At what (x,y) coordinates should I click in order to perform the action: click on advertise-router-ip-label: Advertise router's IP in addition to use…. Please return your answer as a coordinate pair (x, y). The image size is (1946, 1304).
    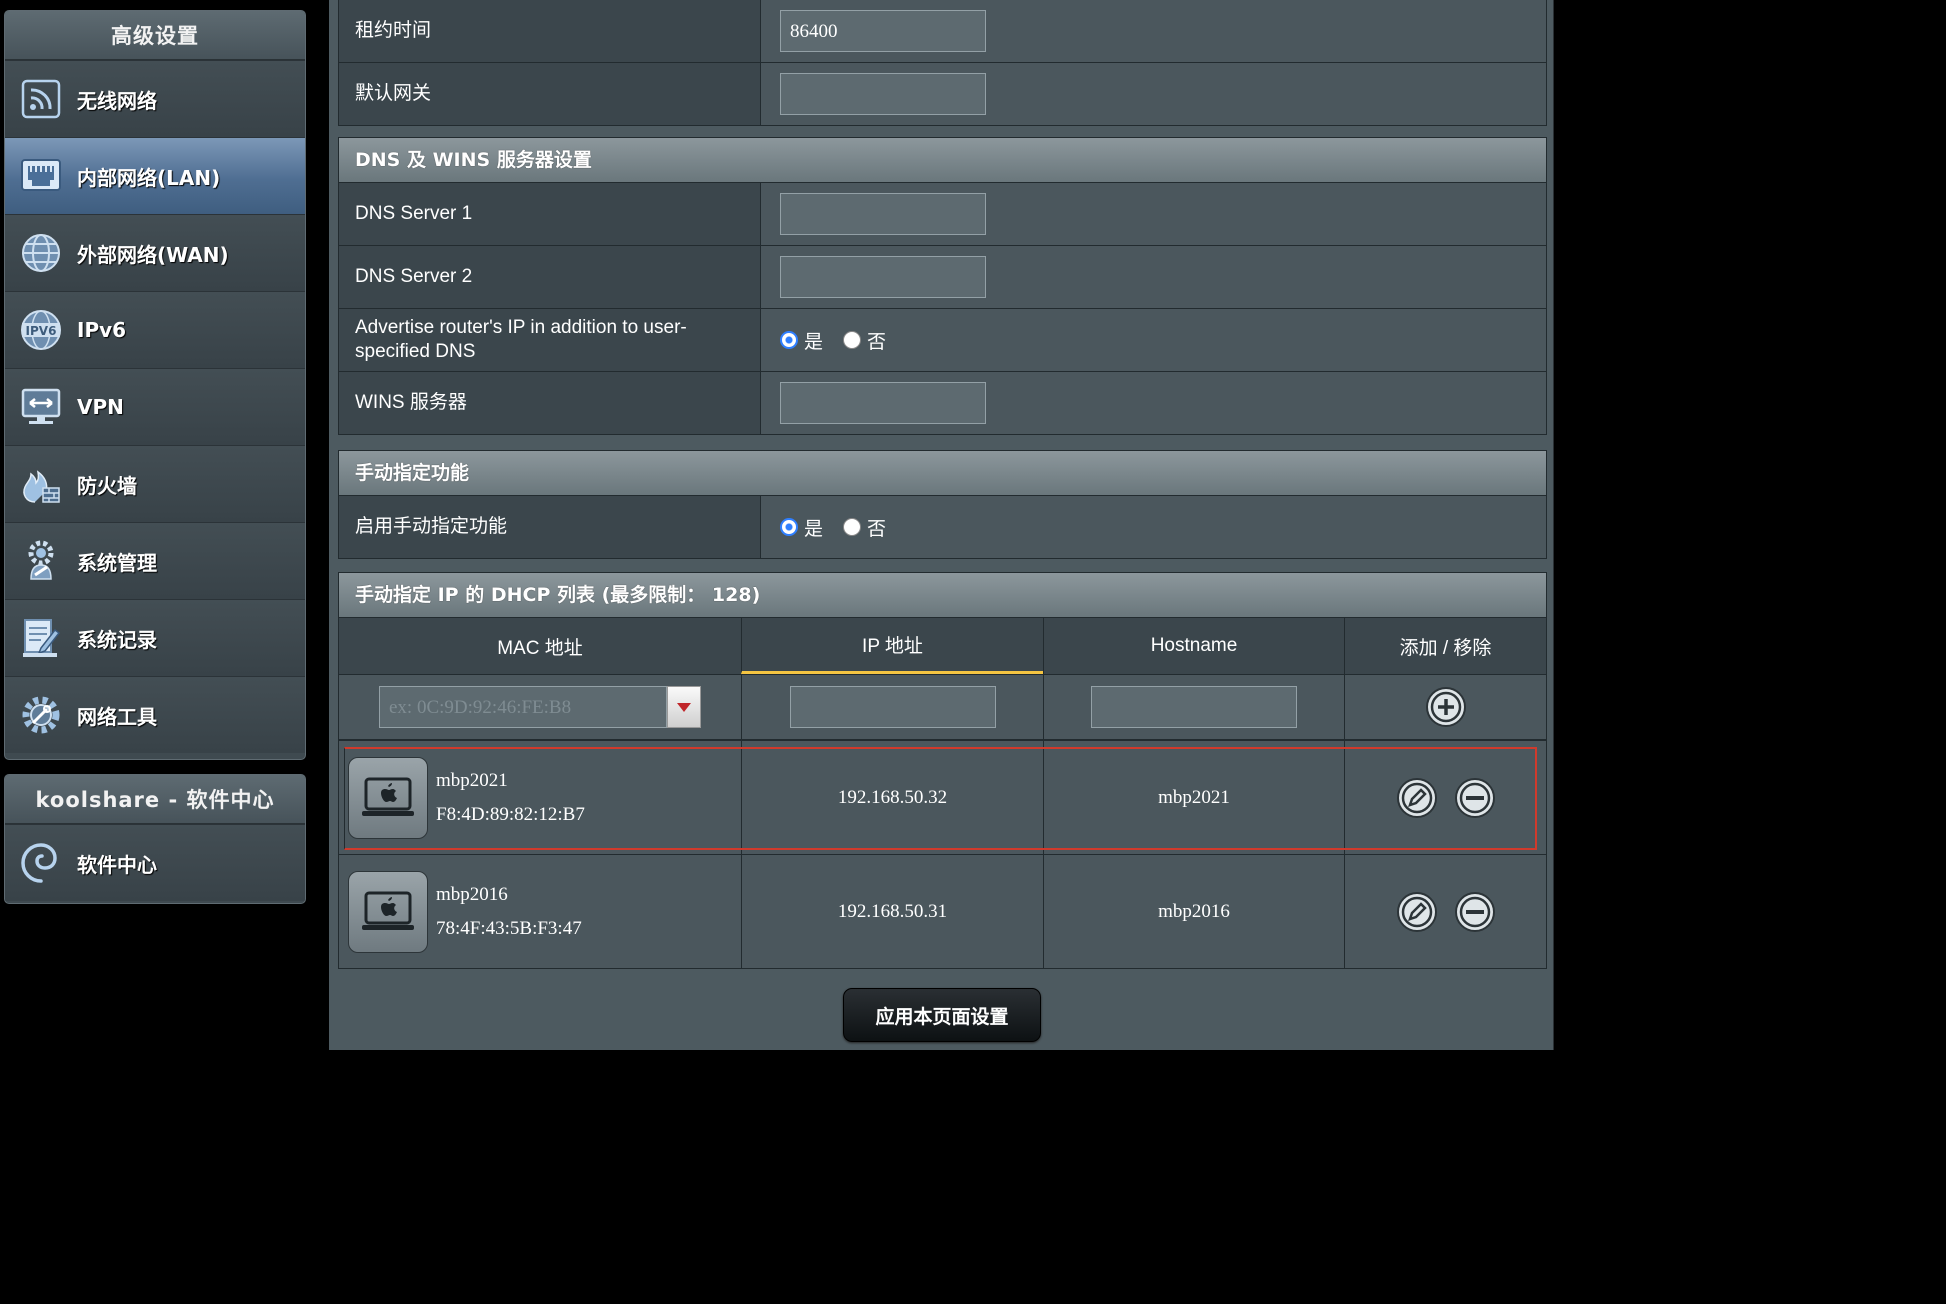
    Looking at the image, I should click on (549, 340).